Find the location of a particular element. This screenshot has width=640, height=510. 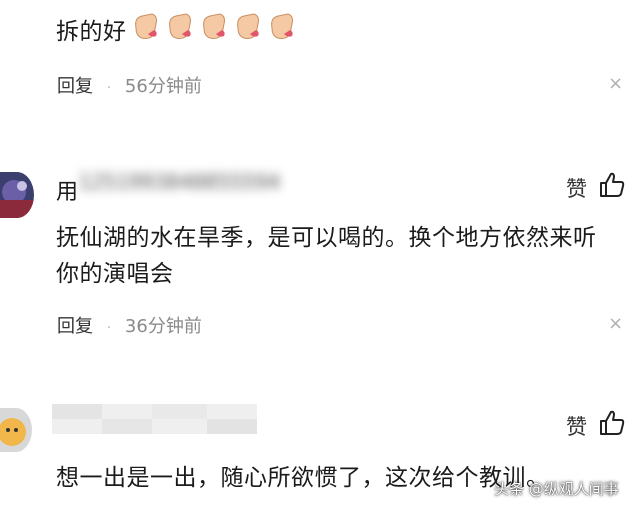

watermark-handle: @纵观人间事 is located at coordinates (573, 489).